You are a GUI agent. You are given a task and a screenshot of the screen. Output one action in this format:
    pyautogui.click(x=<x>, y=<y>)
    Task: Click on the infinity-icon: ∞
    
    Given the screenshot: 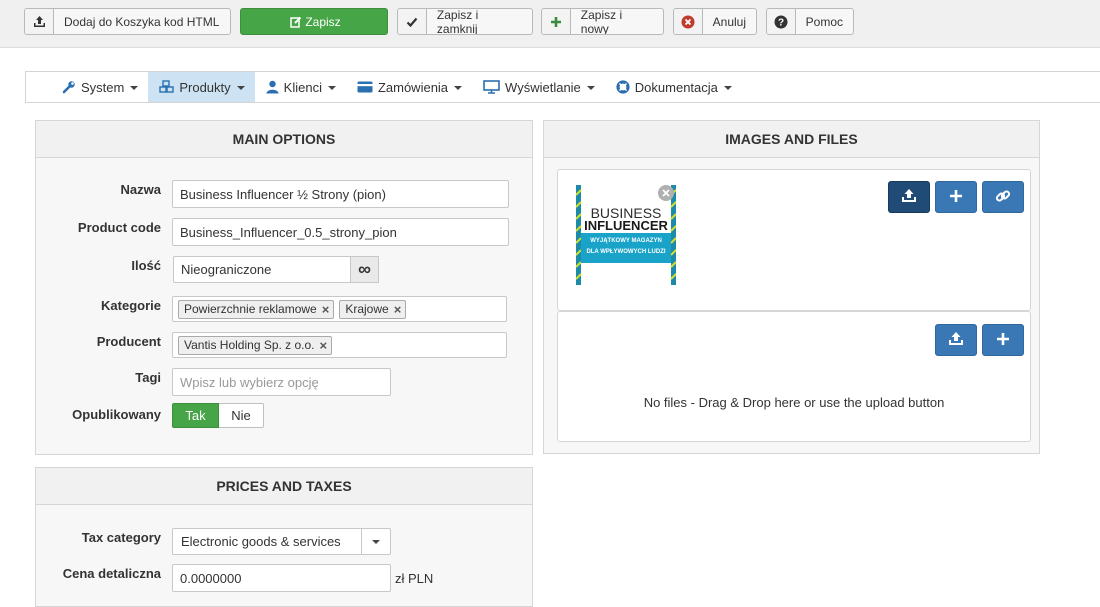 What is the action you would take?
    pyautogui.click(x=364, y=269)
    